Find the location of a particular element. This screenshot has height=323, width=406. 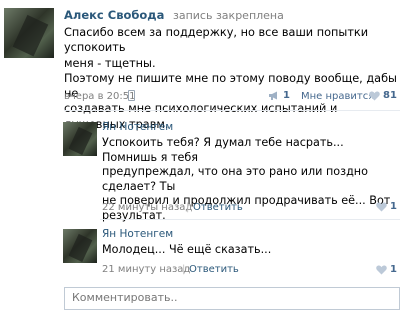

like-count: 81 is located at coordinates (390, 95).